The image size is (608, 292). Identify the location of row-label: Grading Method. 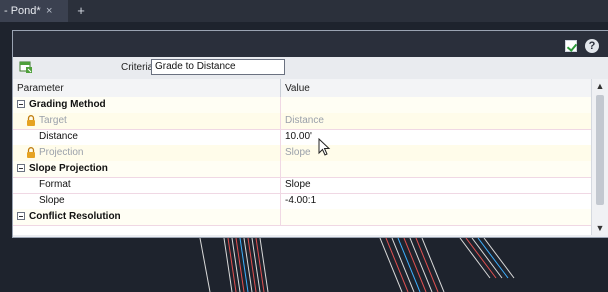
(67, 104).